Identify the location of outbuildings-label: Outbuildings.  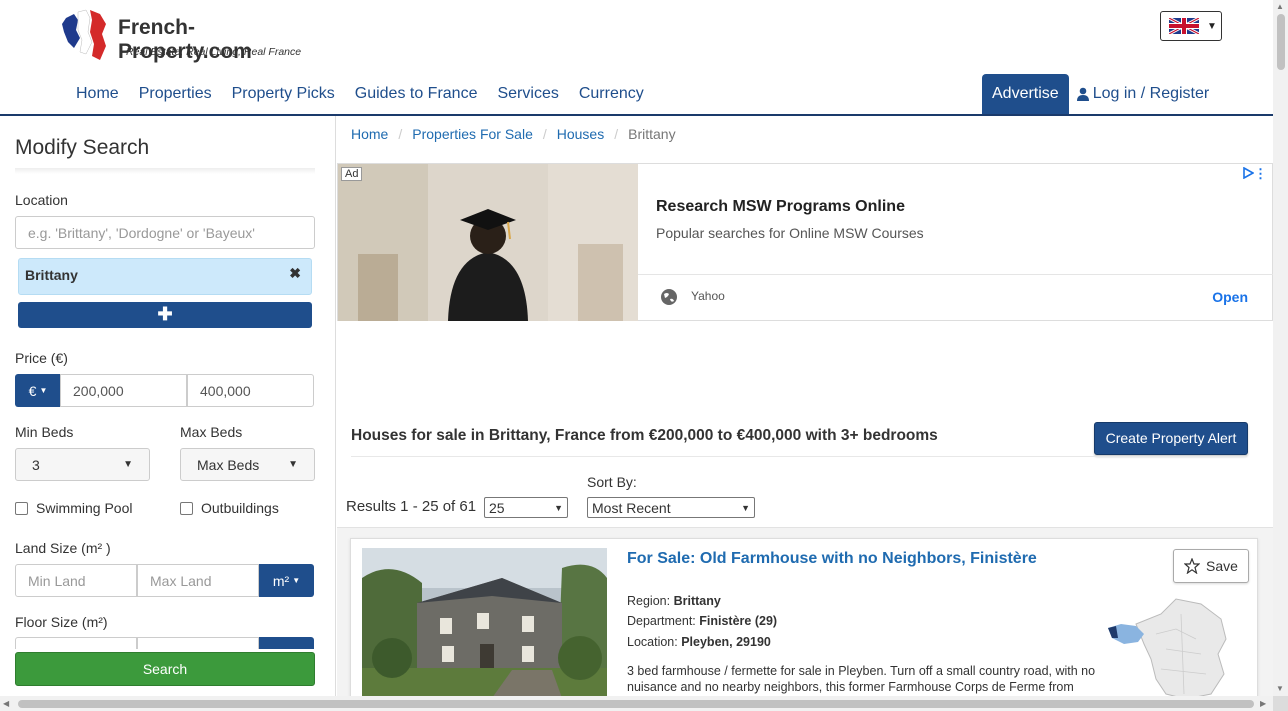
(240, 508).